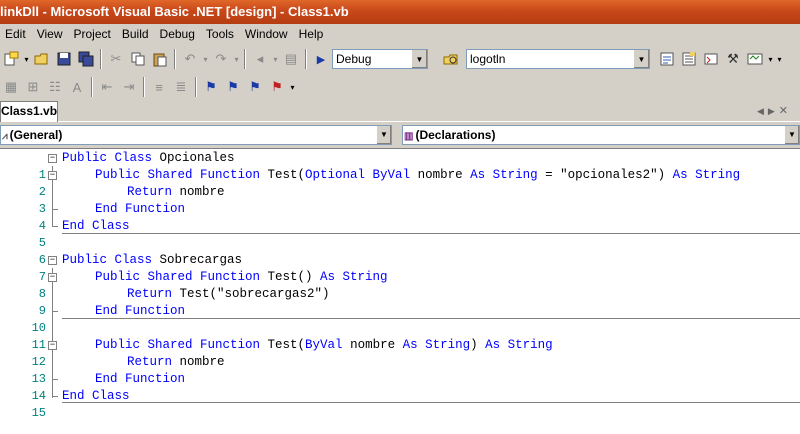  Describe the element at coordinates (400, 111) in the screenshot. I see `document-tab-strip: Class1.vb ◀▶✕` at that location.